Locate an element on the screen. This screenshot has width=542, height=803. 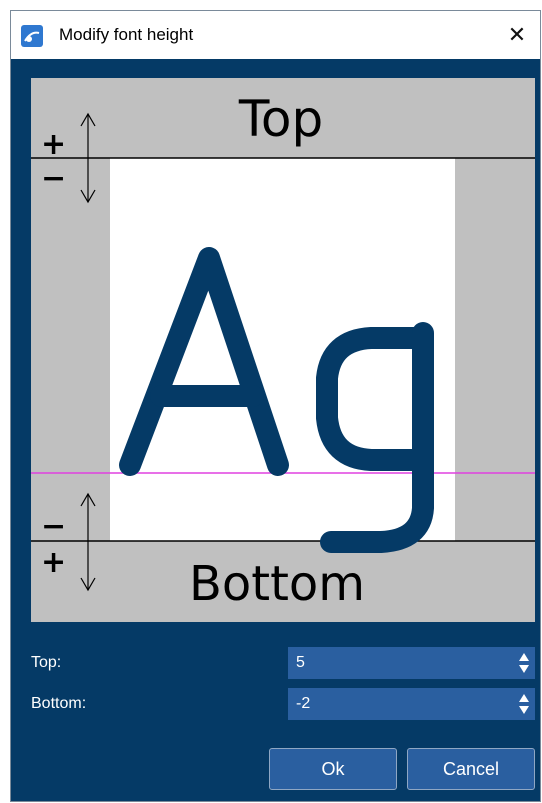
close-button: ✕ is located at coordinates (517, 35).